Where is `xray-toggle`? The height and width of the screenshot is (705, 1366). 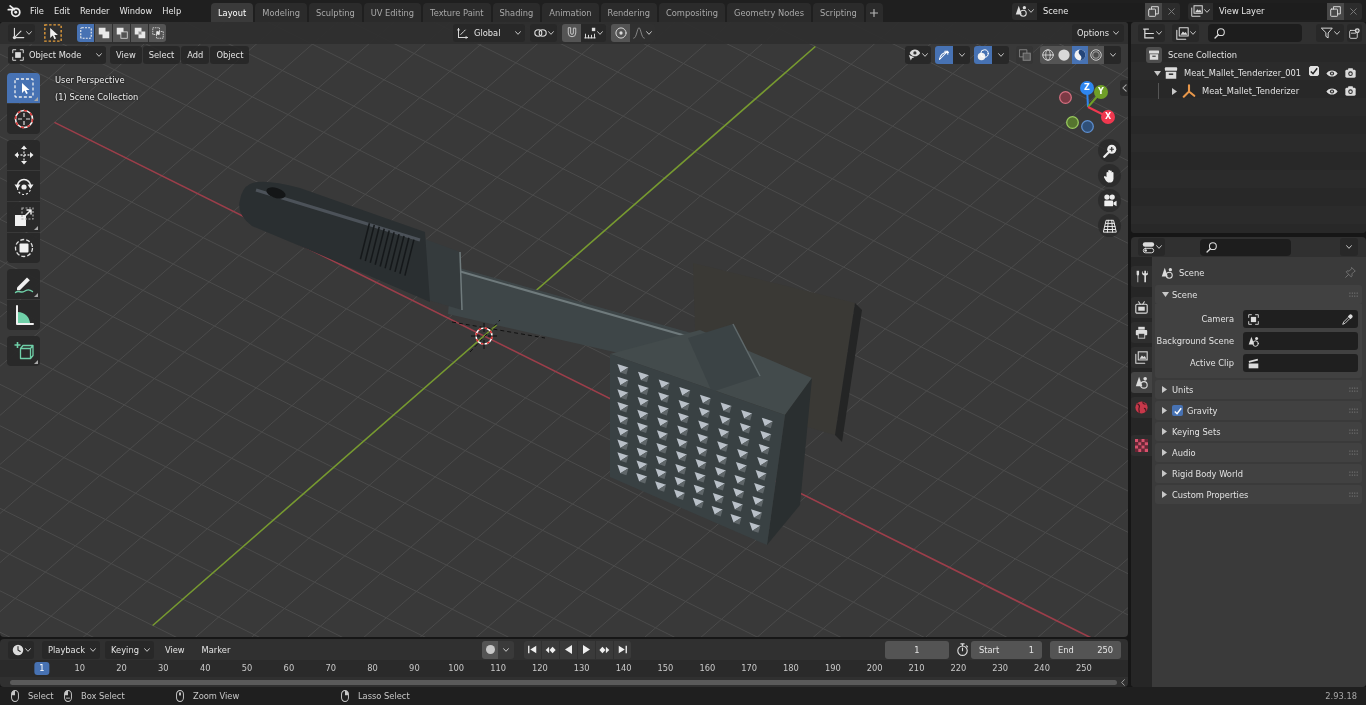
xray-toggle is located at coordinates (1024, 54).